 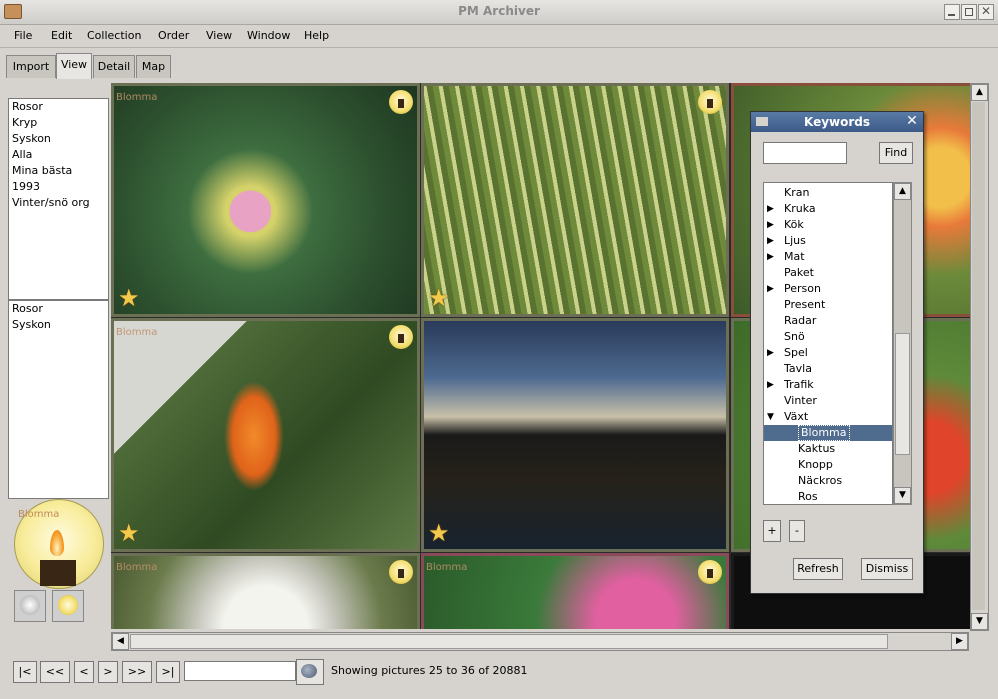 What do you see at coordinates (828, 465) in the screenshot?
I see `keyword-item: Knopp` at bounding box center [828, 465].